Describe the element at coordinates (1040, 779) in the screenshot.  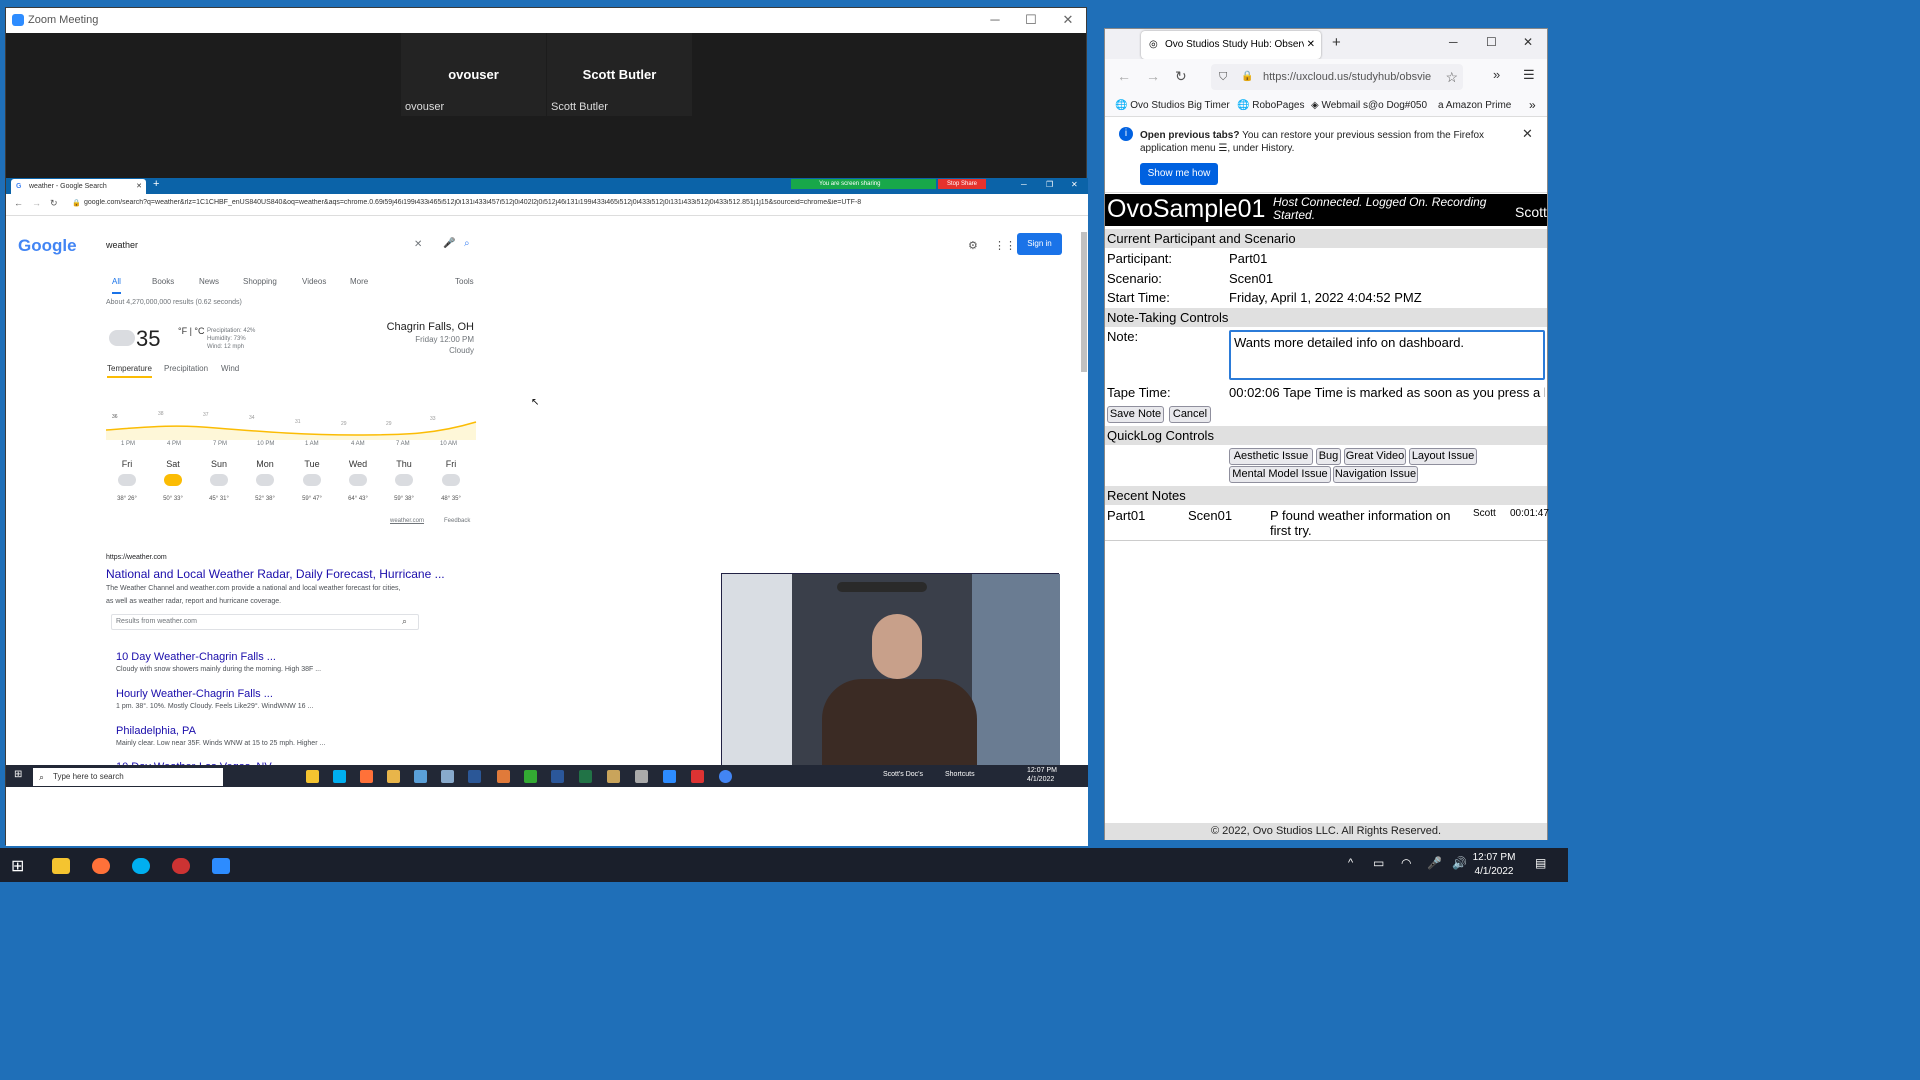
I see `inner-clock-date: 4/1/2022` at that location.